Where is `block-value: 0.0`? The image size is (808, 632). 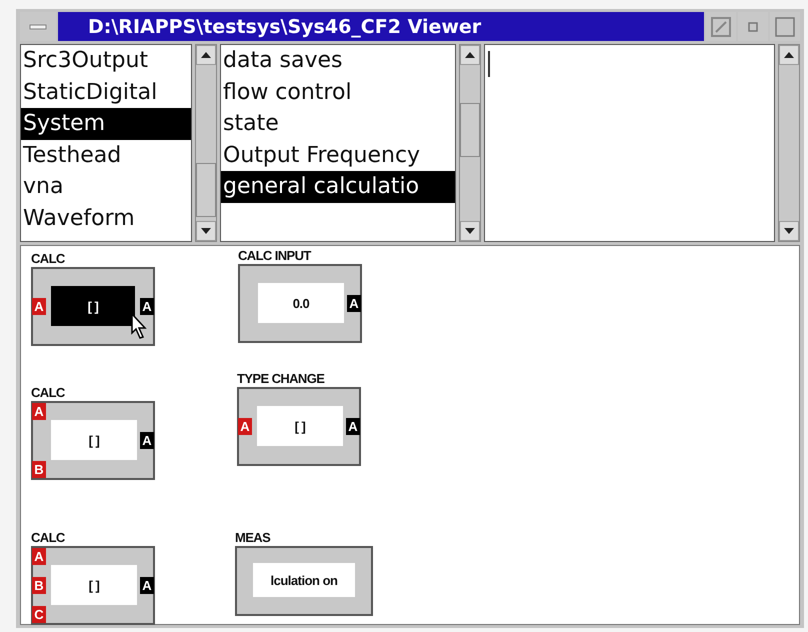
block-value: 0.0 is located at coordinates (301, 303).